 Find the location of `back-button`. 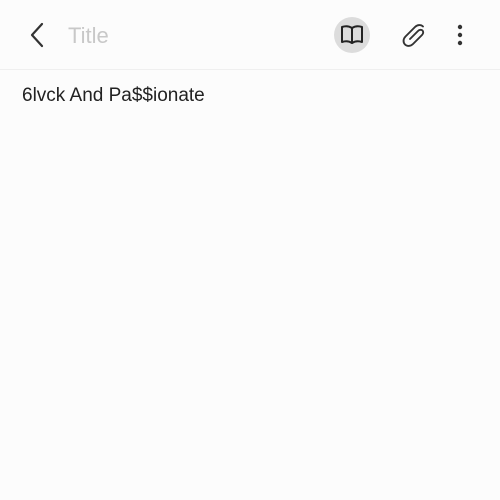

back-button is located at coordinates (38, 35).